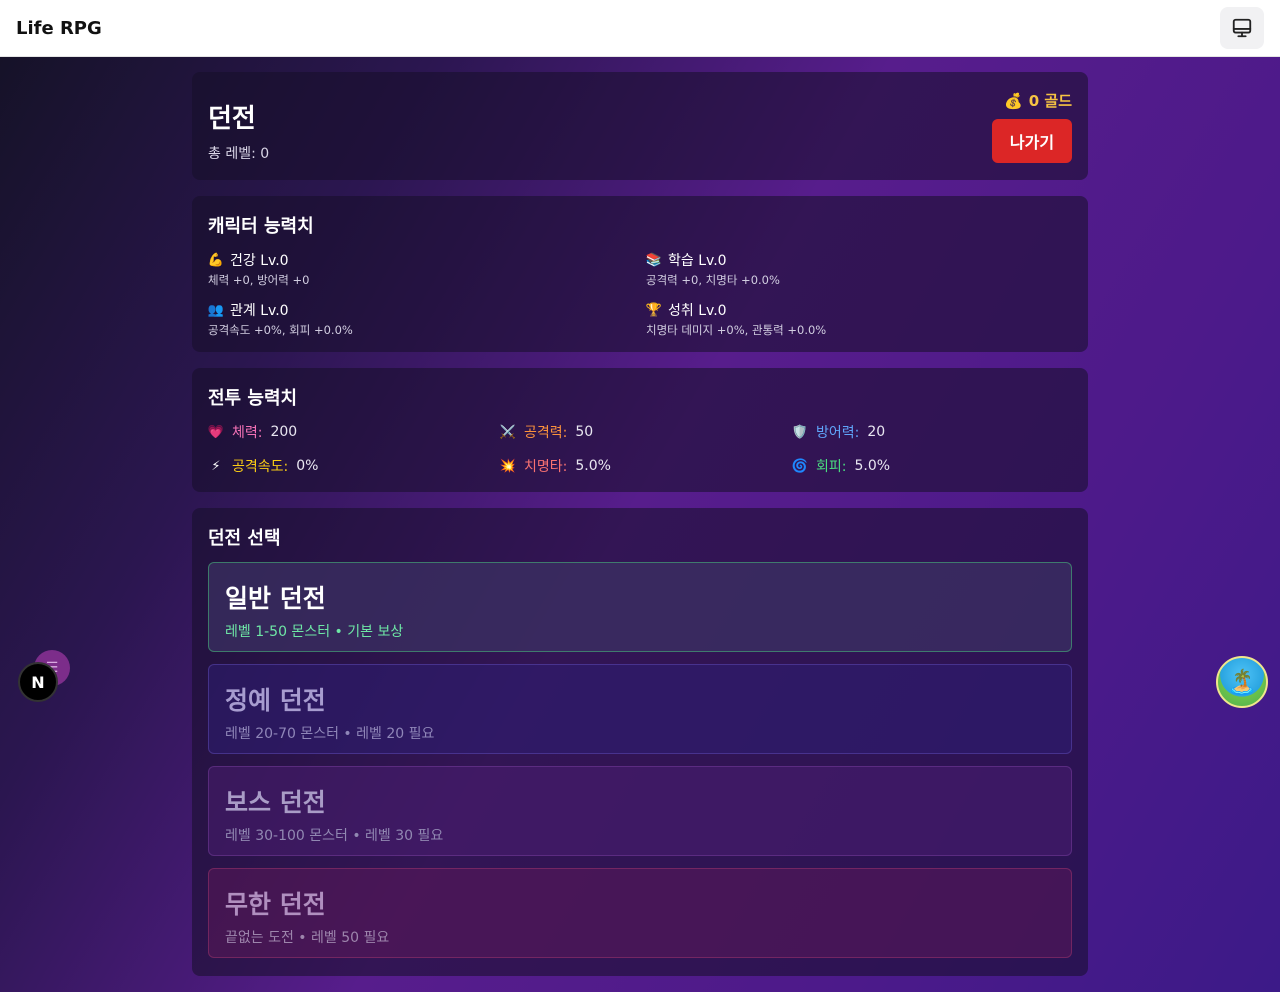 The width and height of the screenshot is (1280, 992). Describe the element at coordinates (800, 432) in the screenshot. I see `shield-icon: 🛡️` at that location.